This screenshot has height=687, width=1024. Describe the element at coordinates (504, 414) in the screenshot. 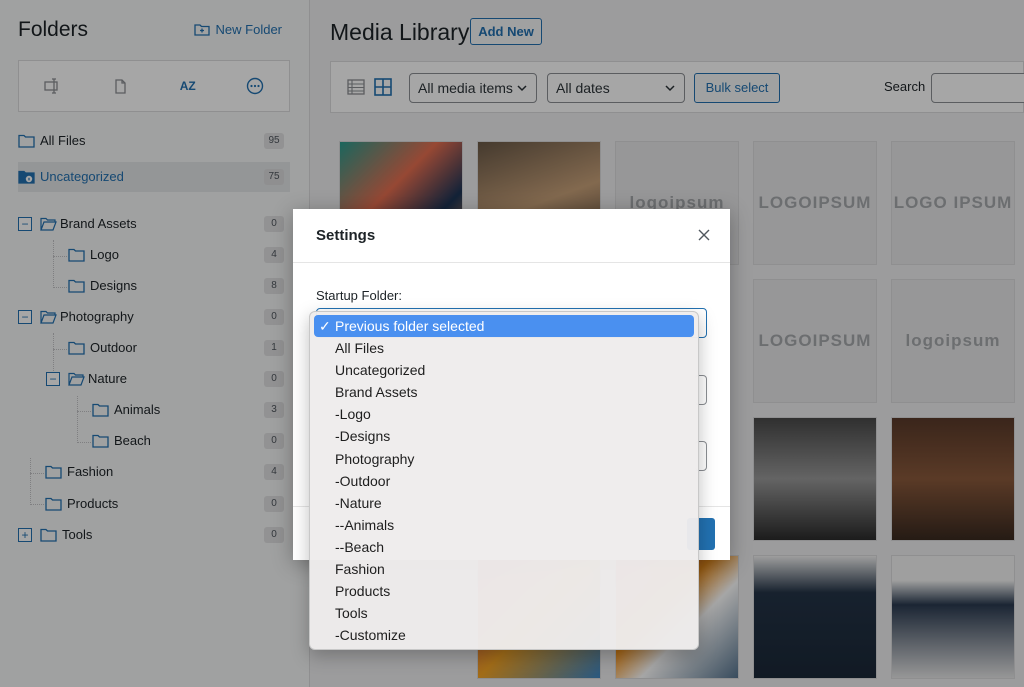

I see `option-logo: -Logo` at that location.